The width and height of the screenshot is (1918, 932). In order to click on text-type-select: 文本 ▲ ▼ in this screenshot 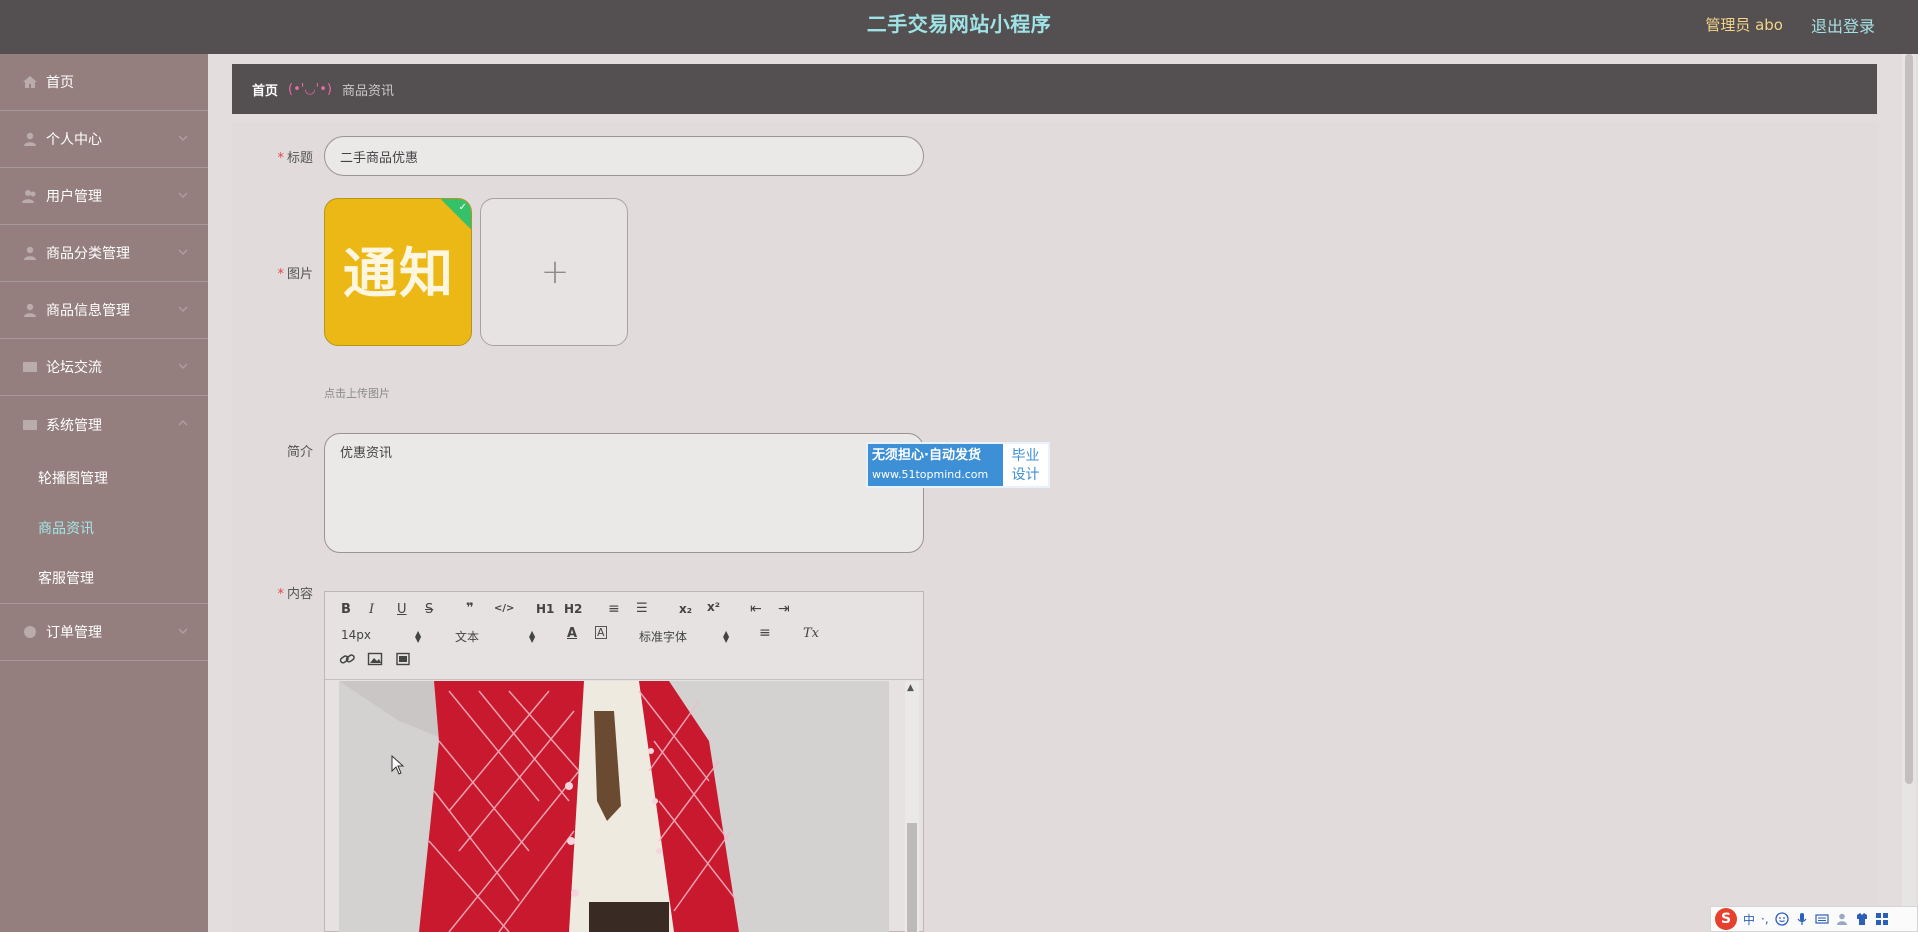, I will do `click(498, 636)`.